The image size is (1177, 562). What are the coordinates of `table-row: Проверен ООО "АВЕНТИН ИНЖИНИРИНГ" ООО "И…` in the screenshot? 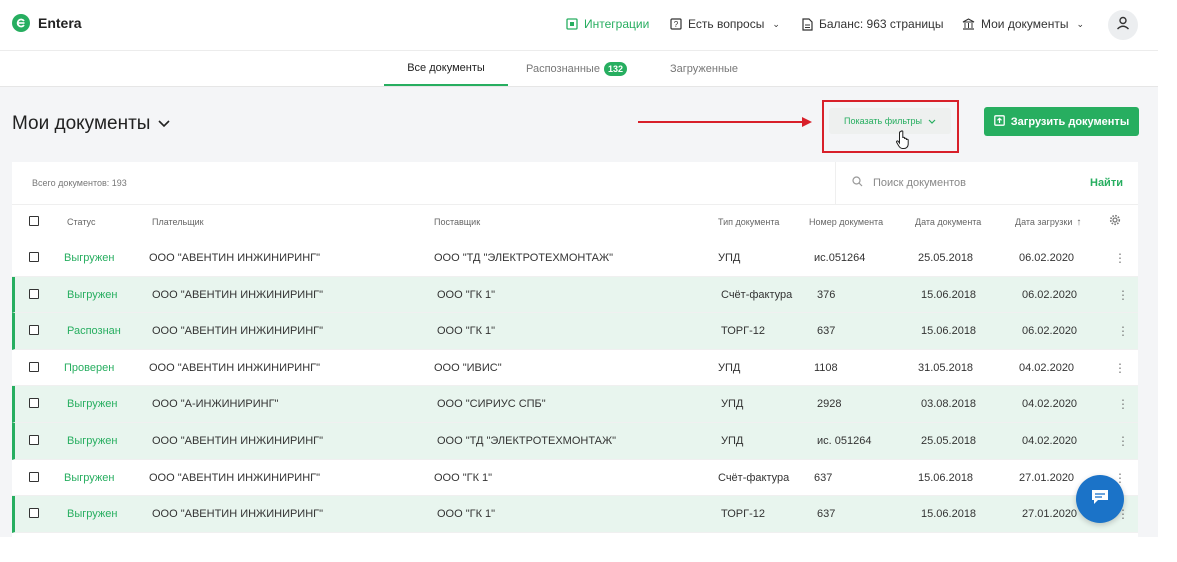 It's located at (575, 368).